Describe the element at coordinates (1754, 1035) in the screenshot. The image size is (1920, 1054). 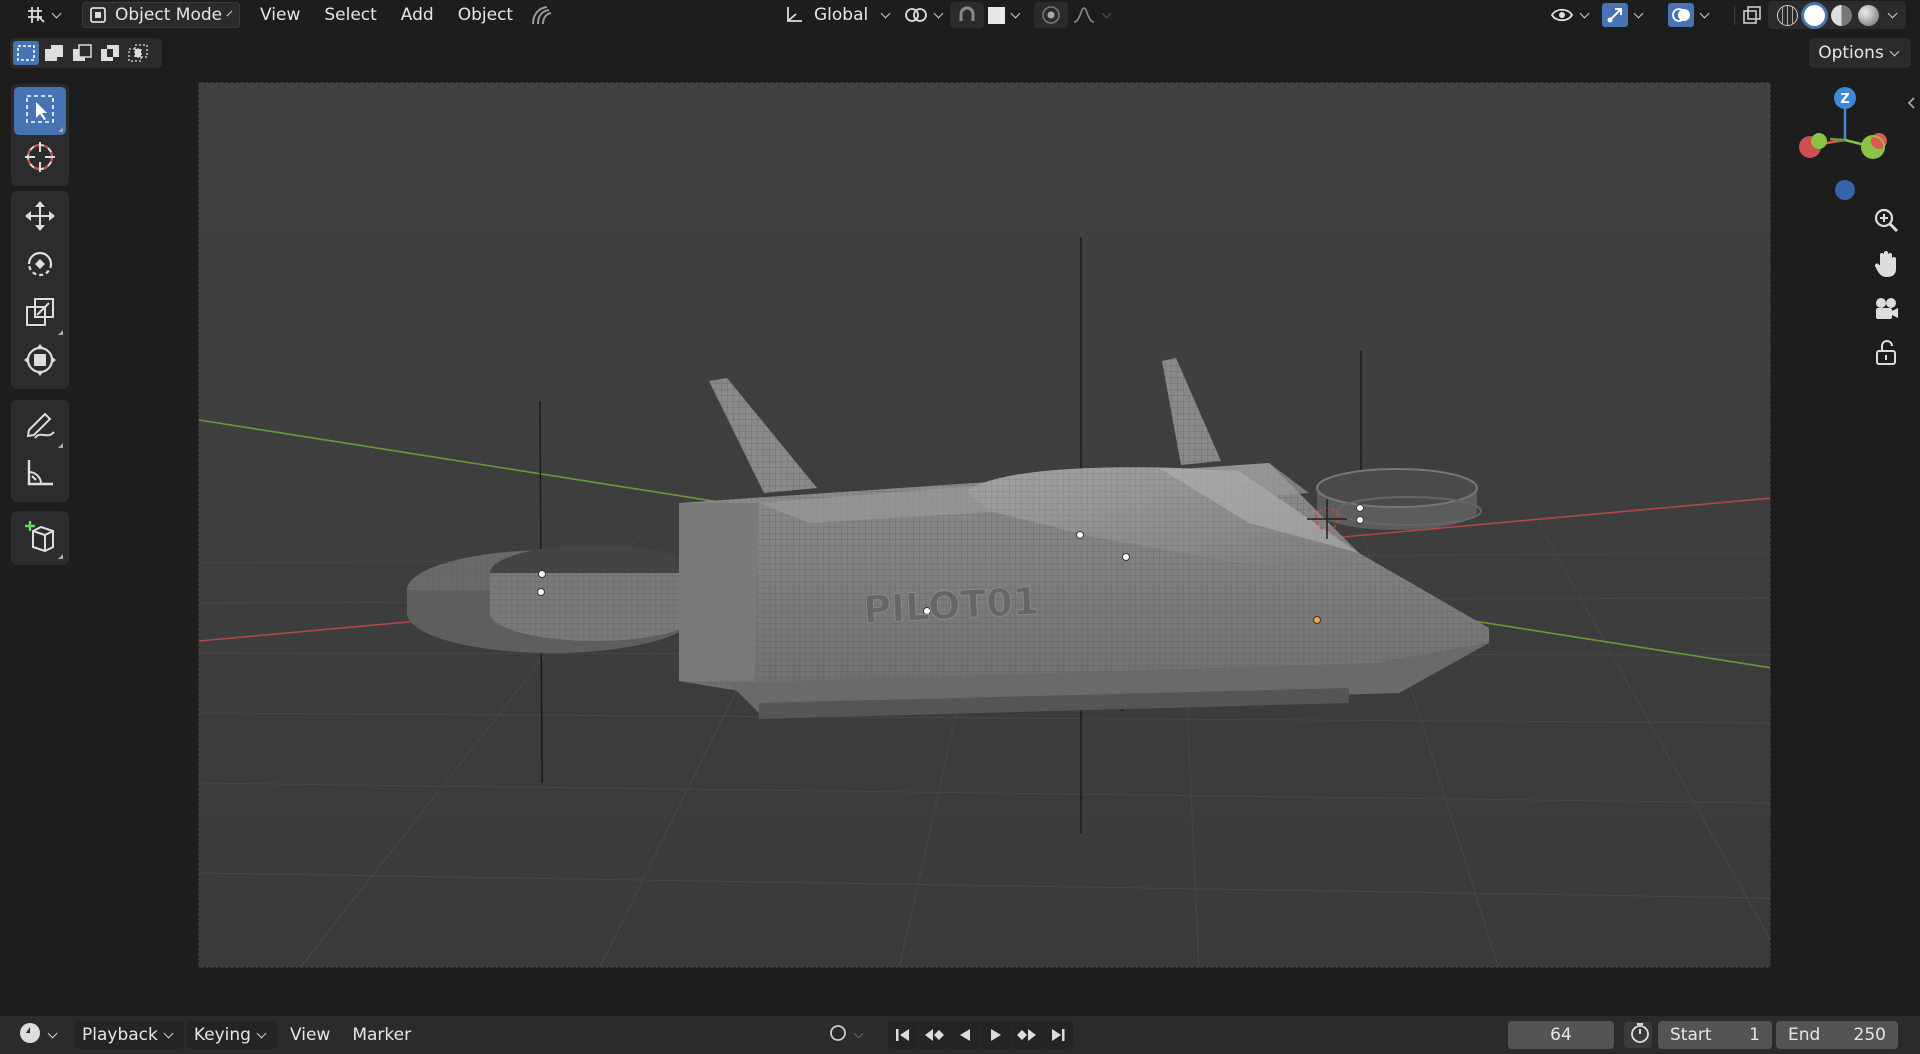
I see `start-value: 1` at that location.